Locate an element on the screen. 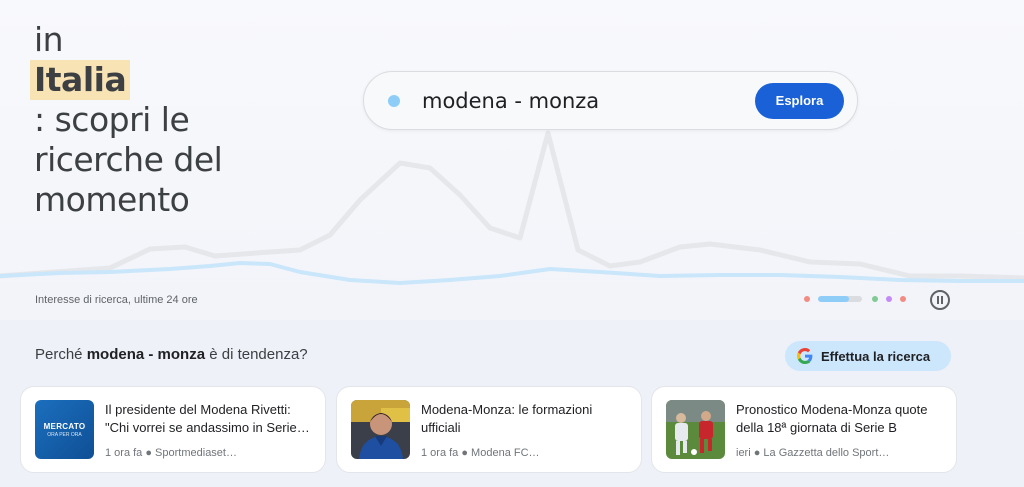 The height and width of the screenshot is (487, 1024). carousel-indicator is located at coordinates (859, 299).